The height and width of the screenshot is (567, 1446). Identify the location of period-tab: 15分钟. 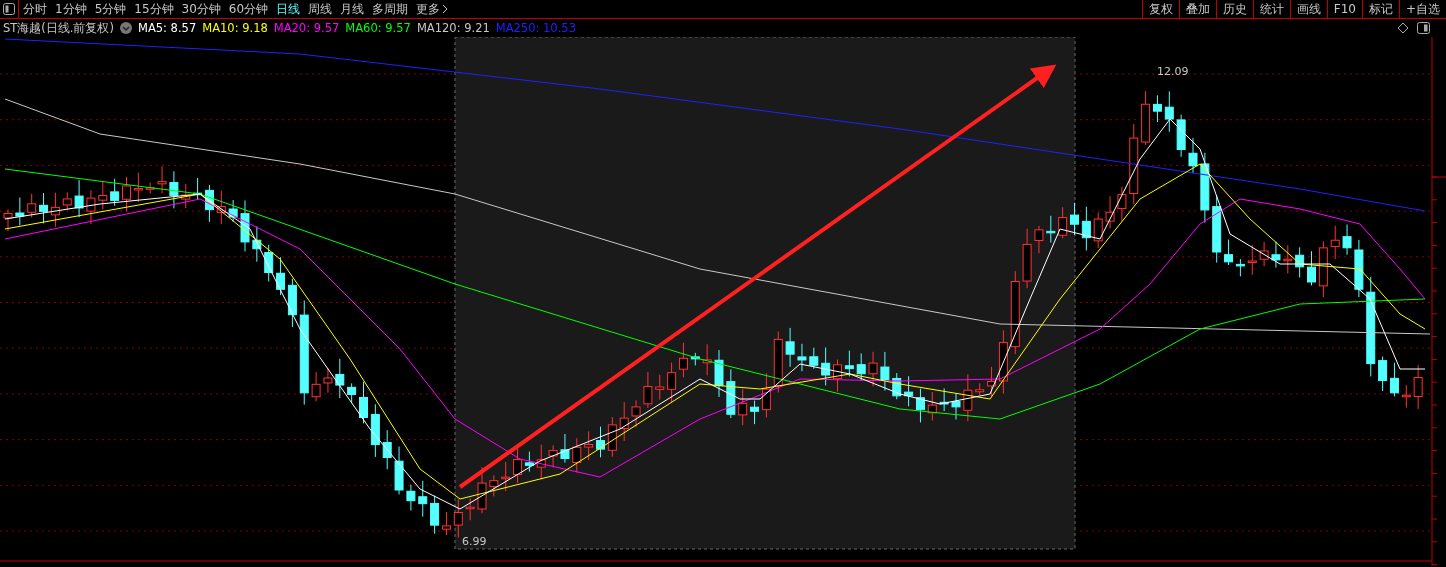
(154, 9).